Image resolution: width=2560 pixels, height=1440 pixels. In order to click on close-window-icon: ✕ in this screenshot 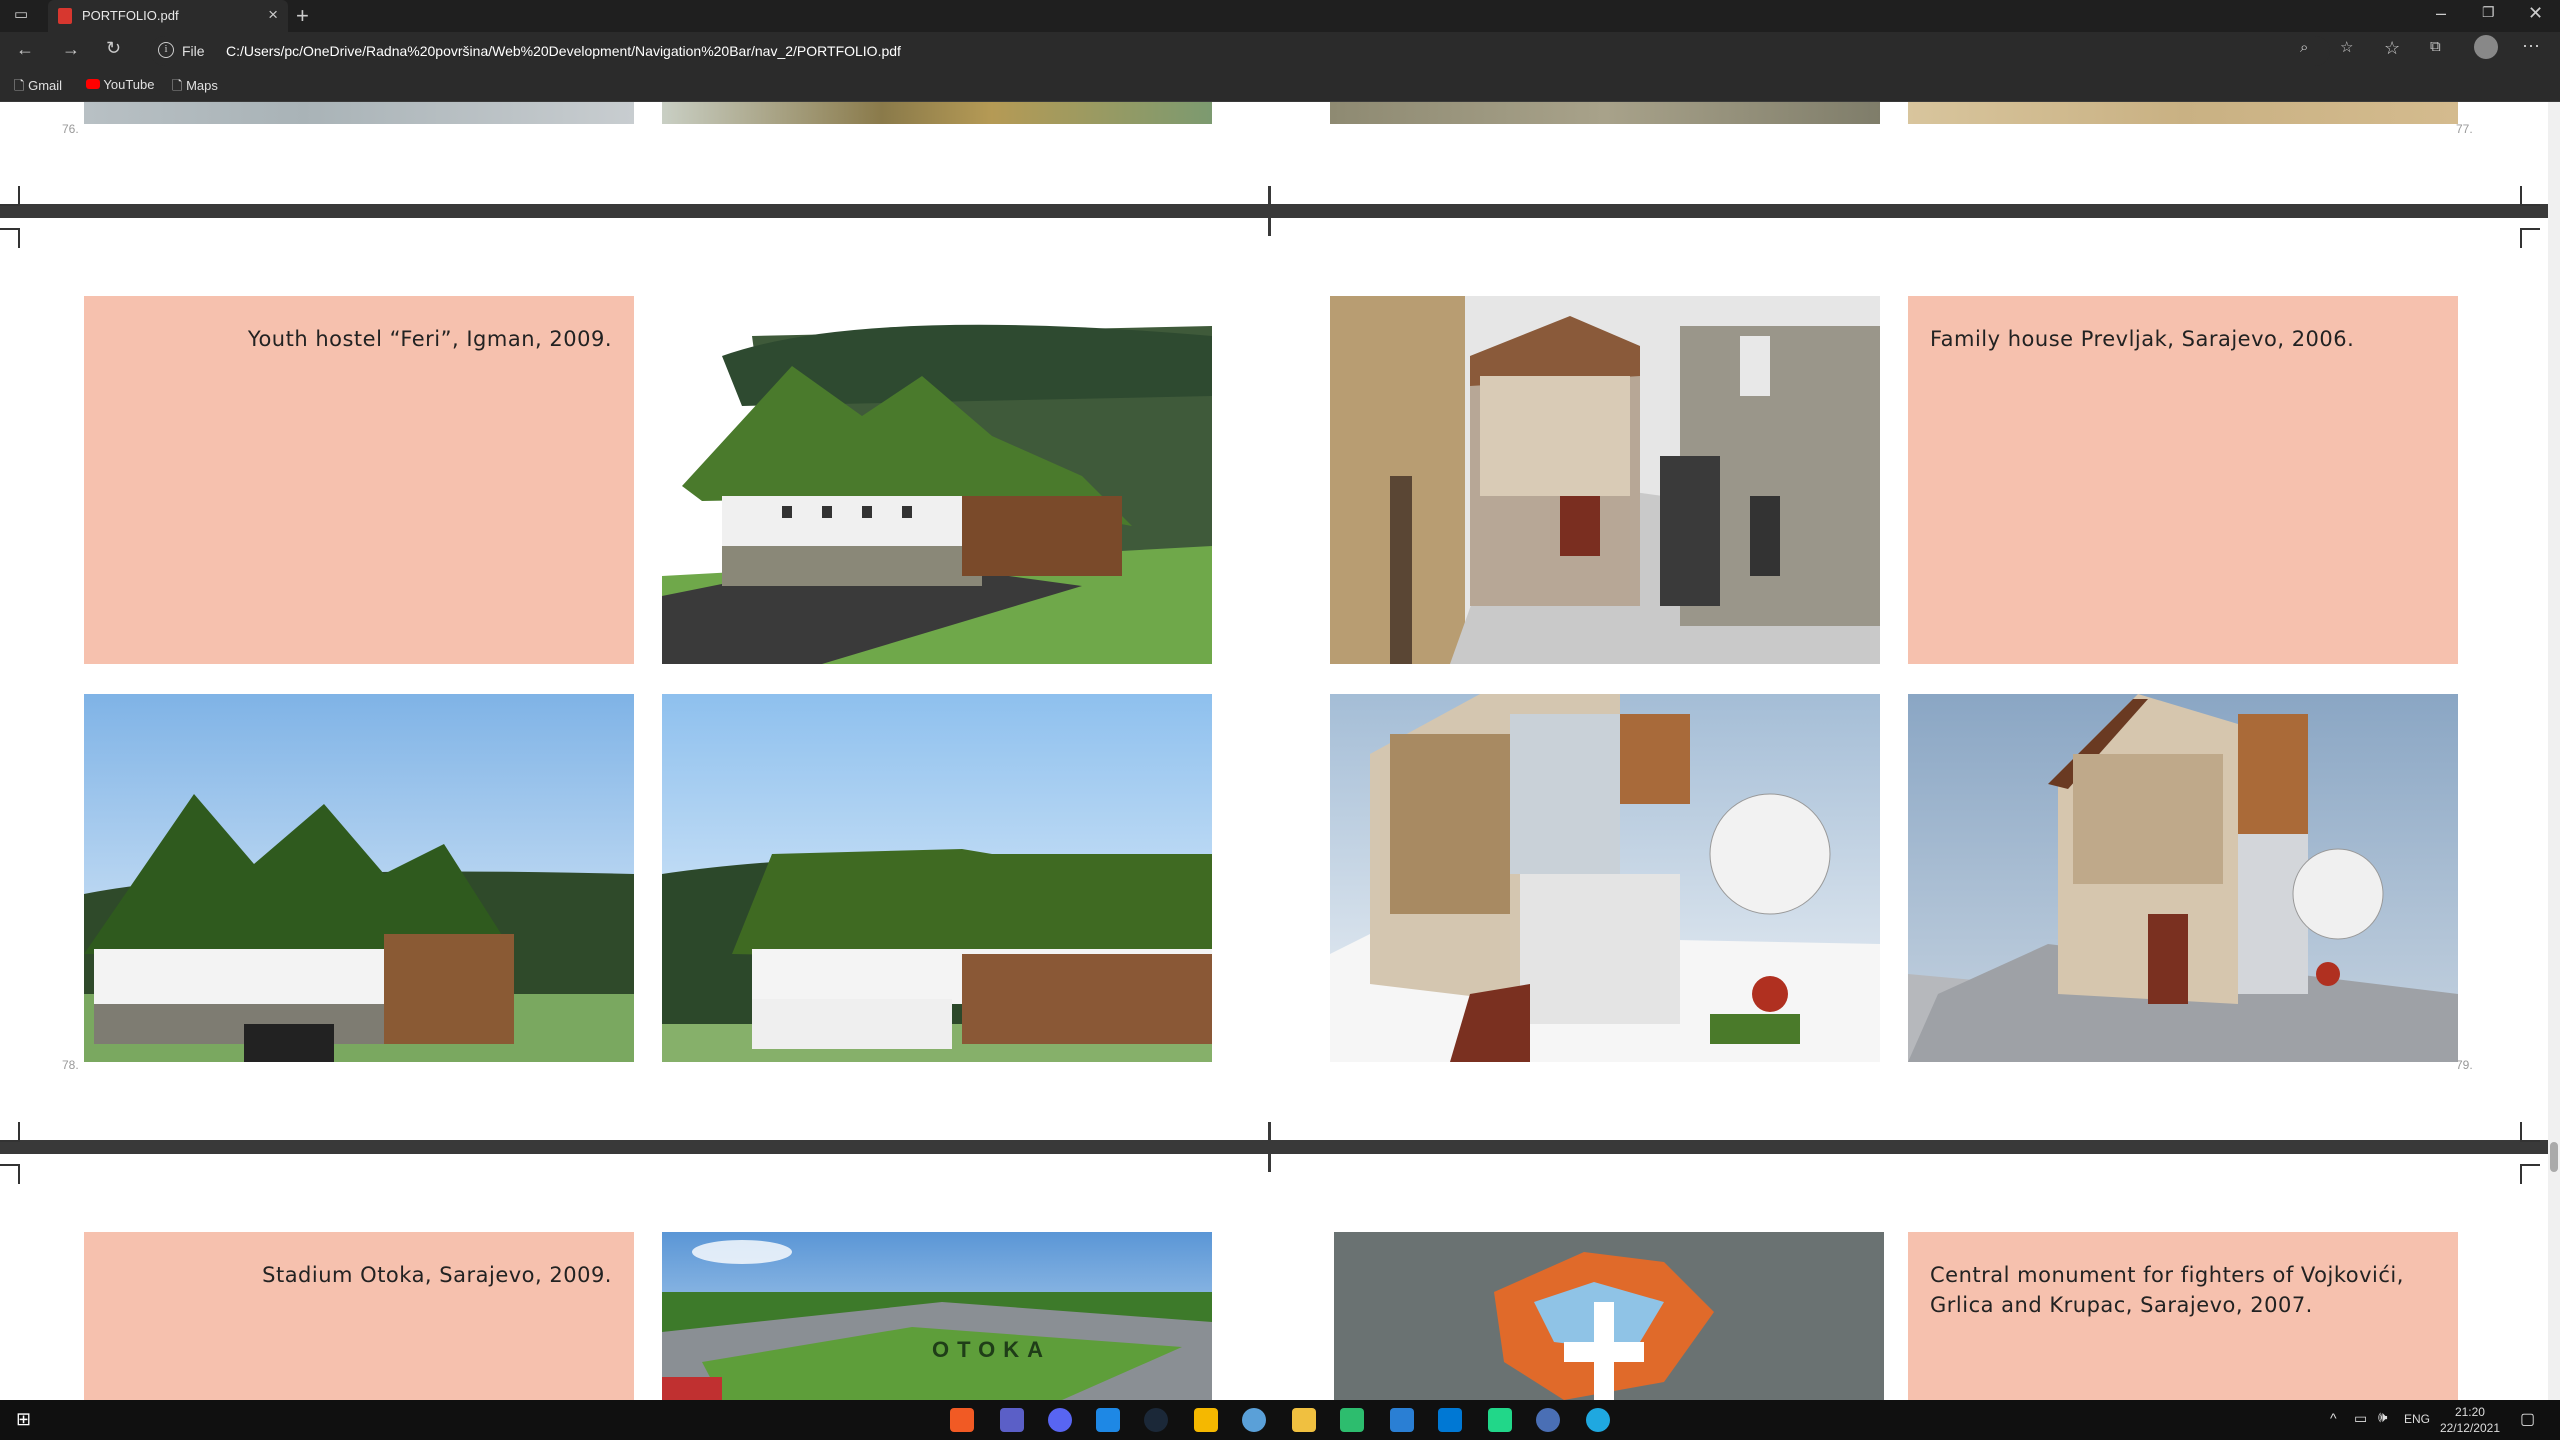, I will do `click(2535, 13)`.